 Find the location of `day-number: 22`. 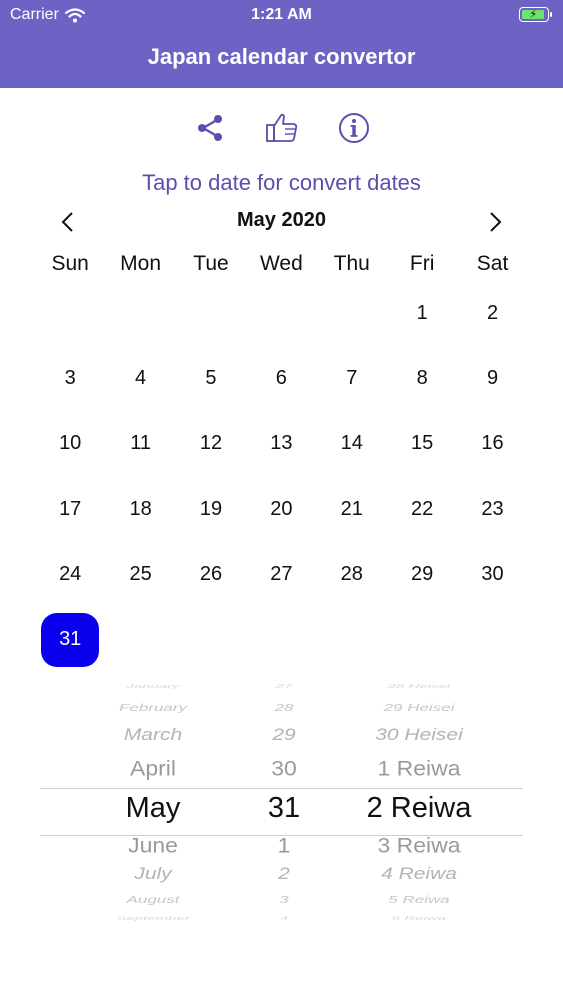

day-number: 22 is located at coordinates (422, 508).